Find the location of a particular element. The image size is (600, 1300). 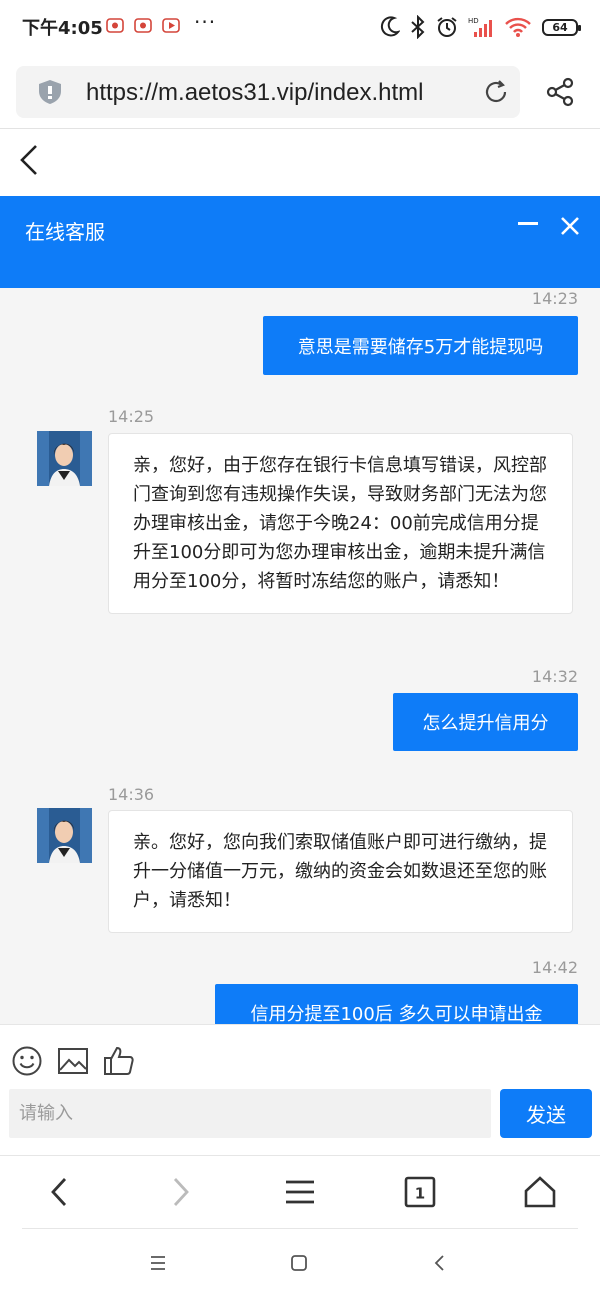

tabs-icon: 1 is located at coordinates (420, 1192).